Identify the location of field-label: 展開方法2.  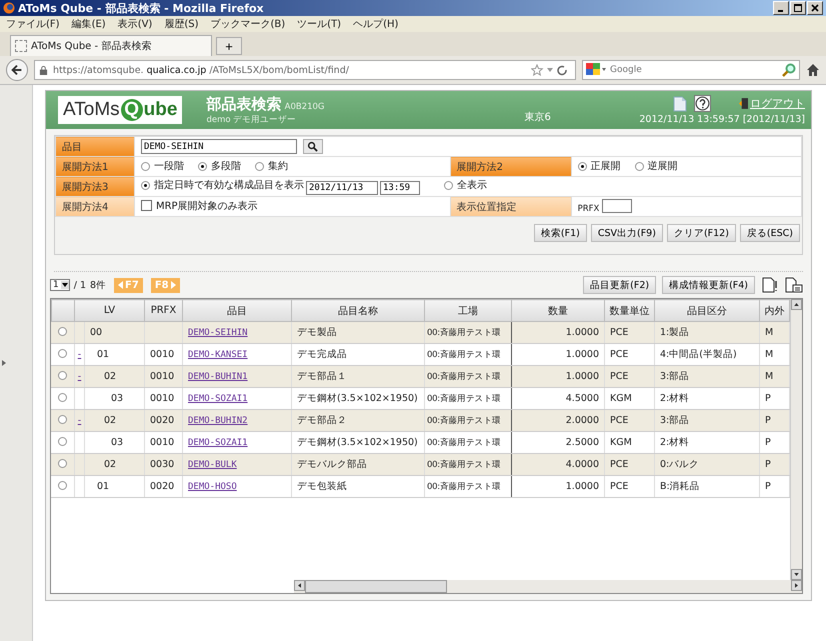
(511, 166).